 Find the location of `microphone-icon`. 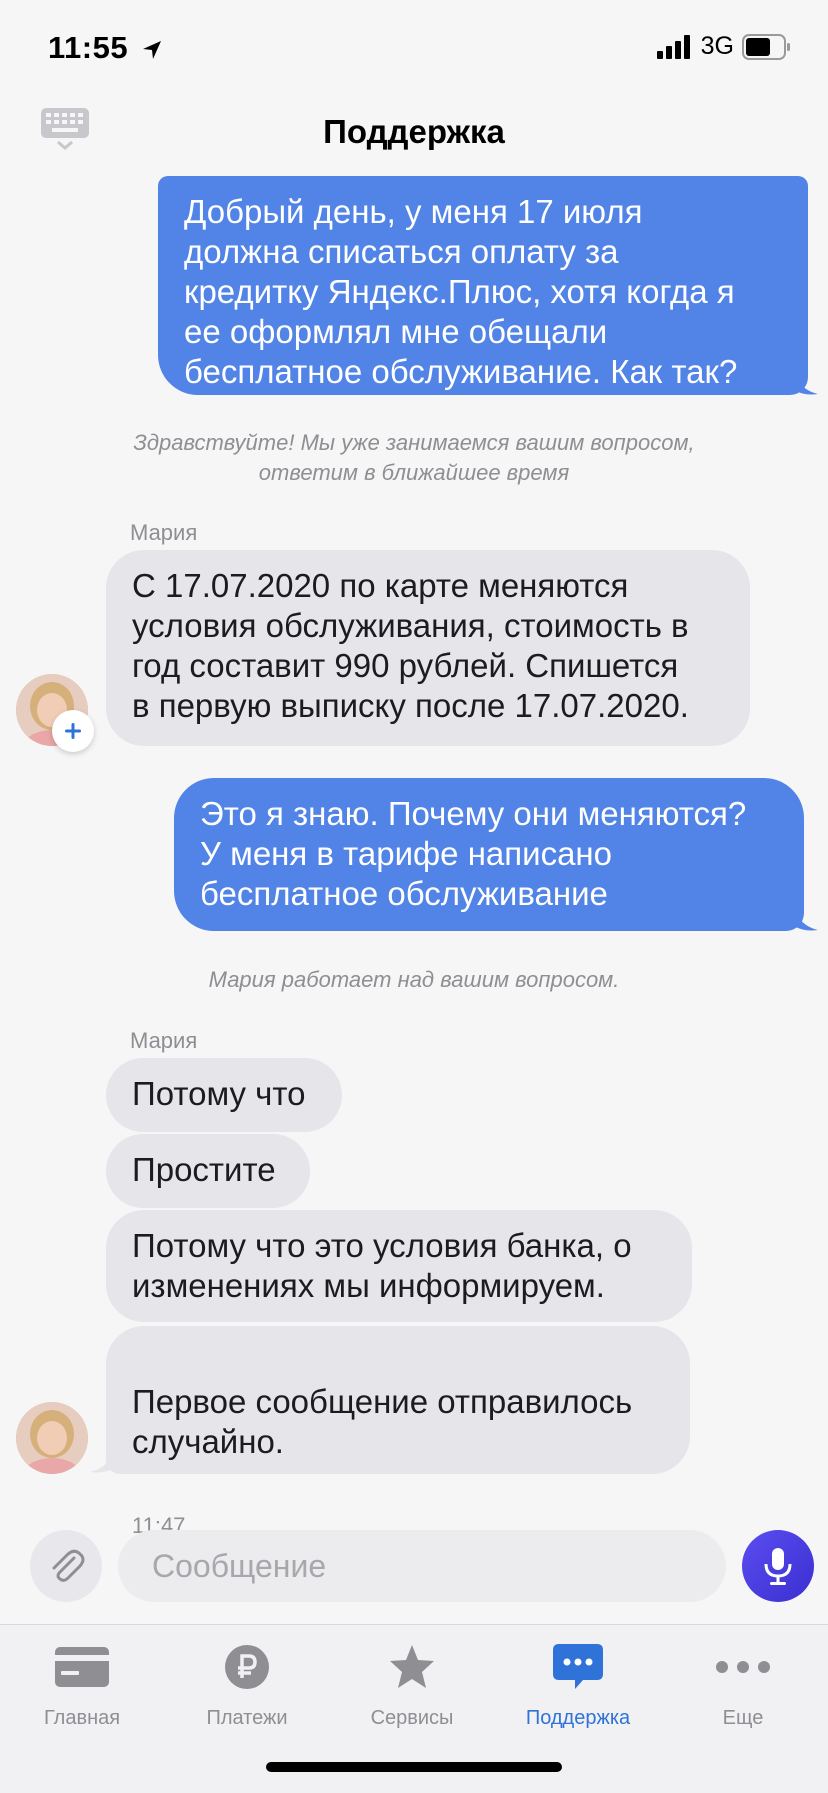

microphone-icon is located at coordinates (778, 1566).